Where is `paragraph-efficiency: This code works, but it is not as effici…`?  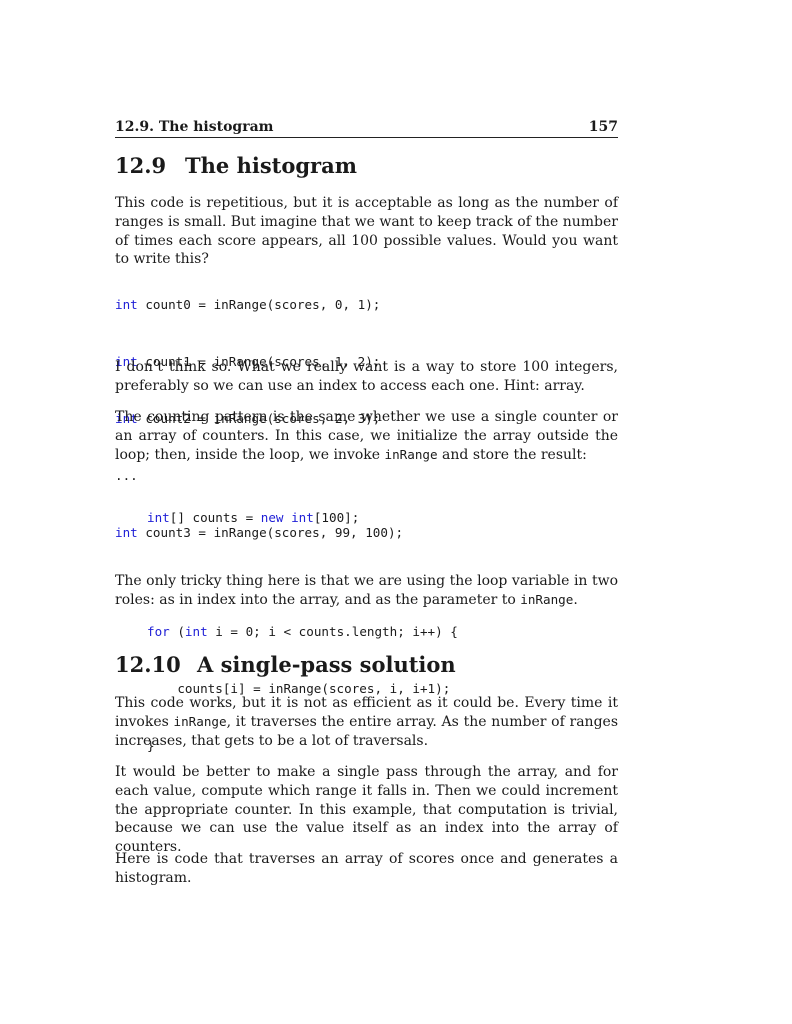
paragraph-efficiency: This code works, but it is not as effici… is located at coordinates (366, 722).